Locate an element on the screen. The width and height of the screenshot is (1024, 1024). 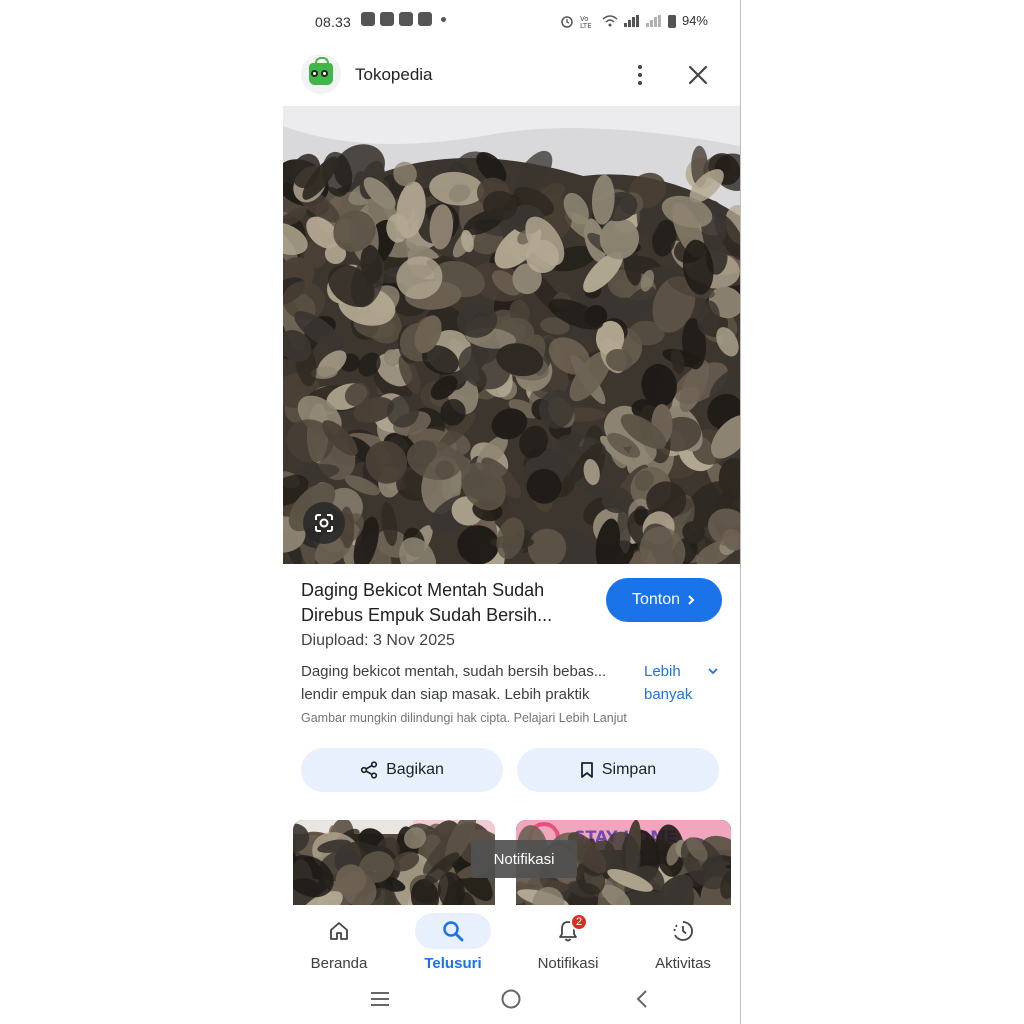
source-header: Tokopedia is located at coordinates (511, 75).